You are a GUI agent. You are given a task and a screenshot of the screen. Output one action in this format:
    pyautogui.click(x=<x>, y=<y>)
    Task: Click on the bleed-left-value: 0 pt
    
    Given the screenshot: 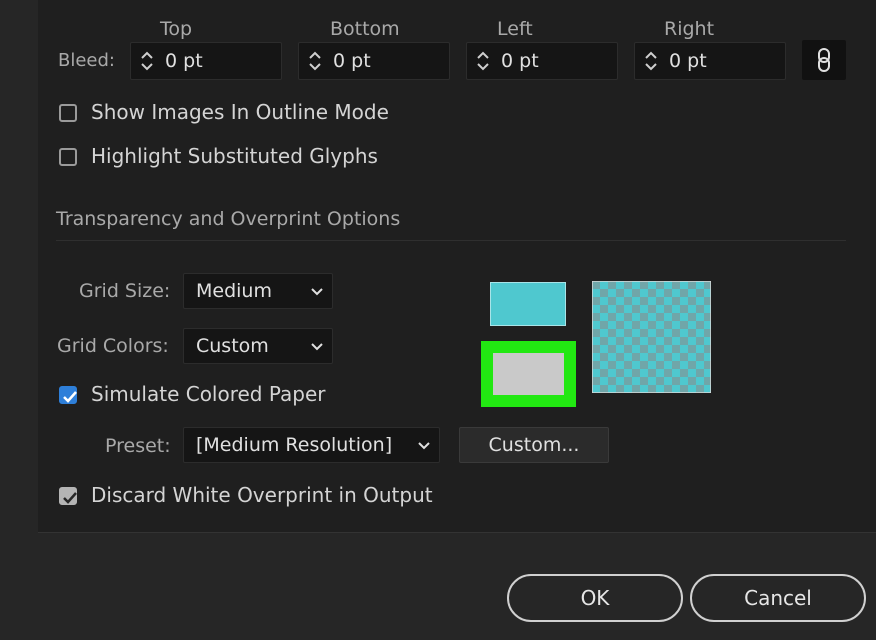 What is the action you would take?
    pyautogui.click(x=520, y=61)
    